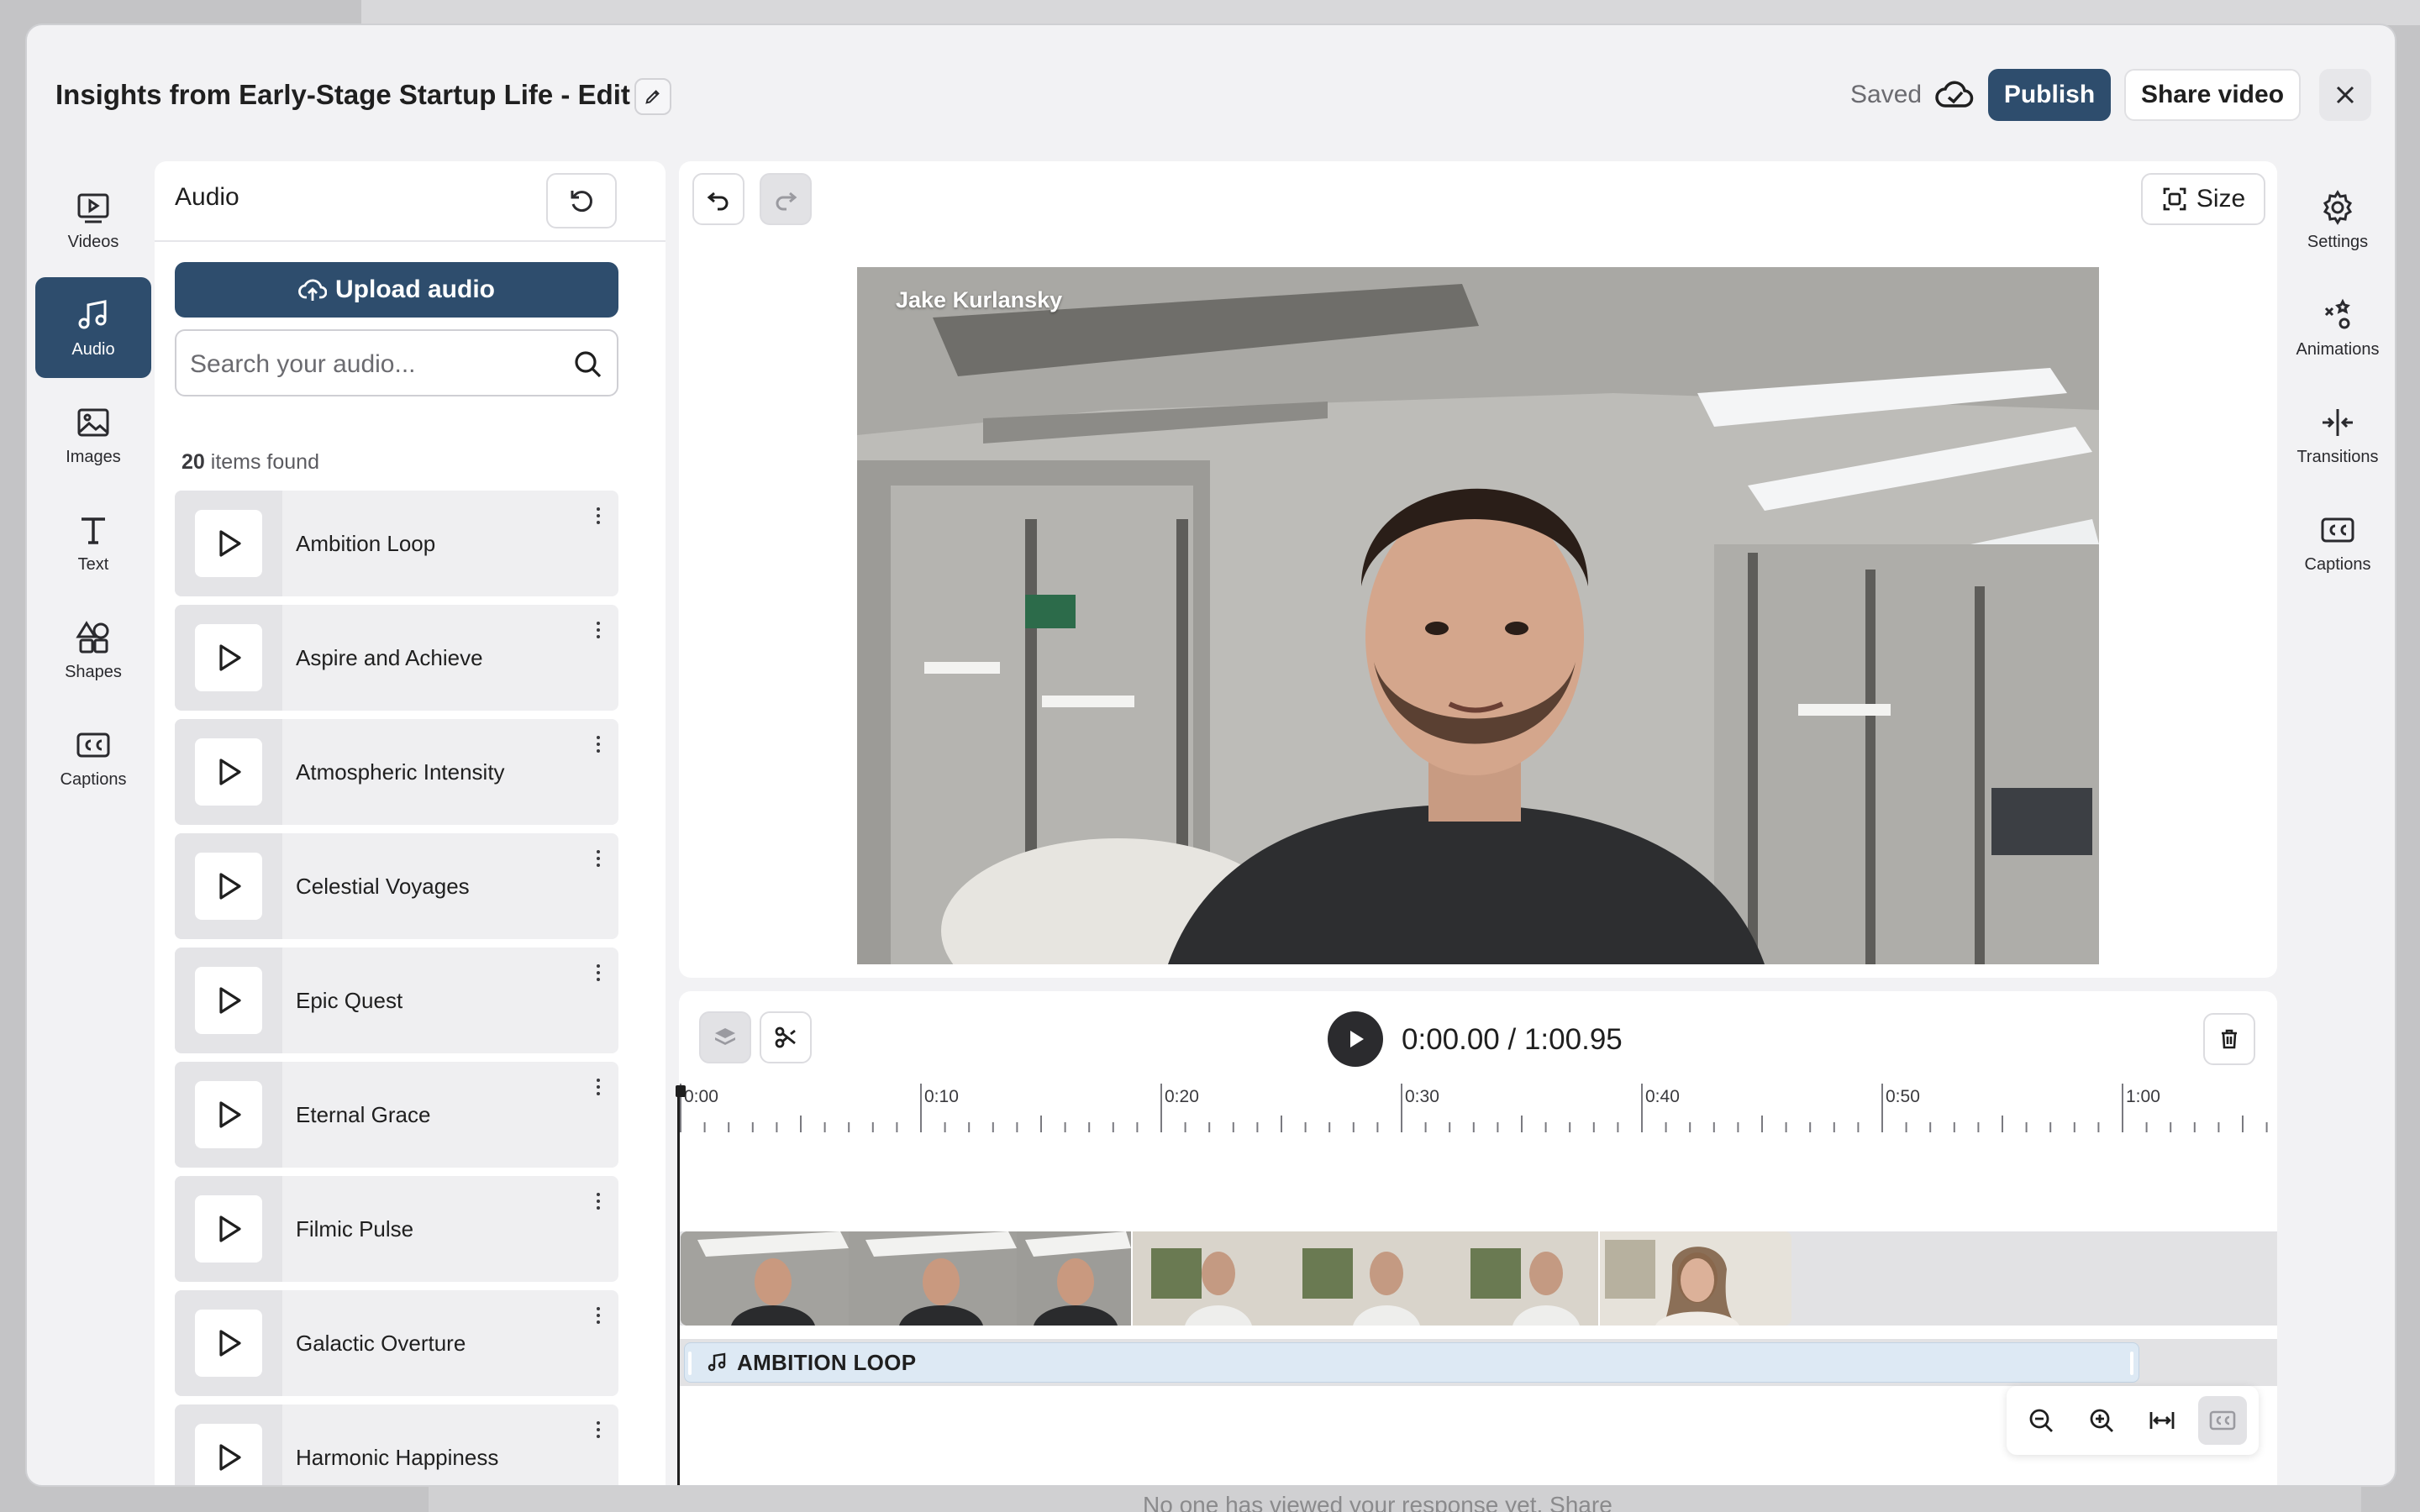  What do you see at coordinates (93, 757) in the screenshot?
I see `rail-item-captions: Captions` at bounding box center [93, 757].